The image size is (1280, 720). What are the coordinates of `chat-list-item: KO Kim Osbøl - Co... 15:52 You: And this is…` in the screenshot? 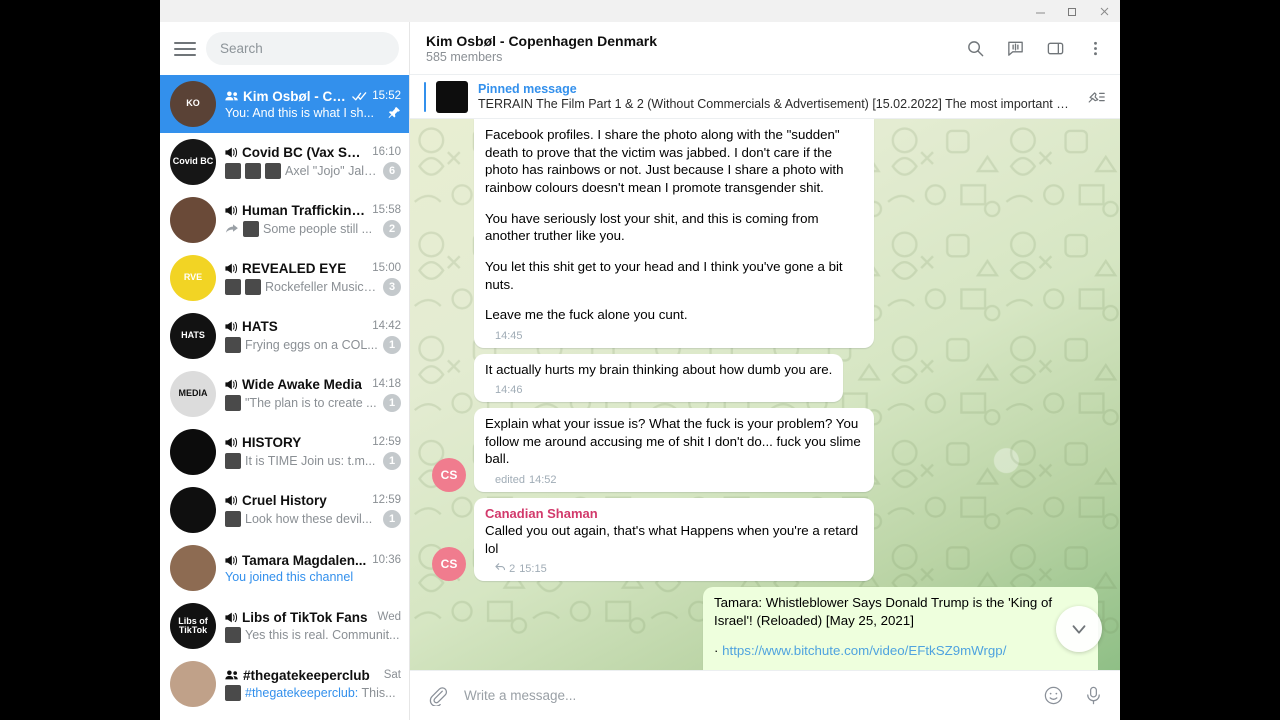 It's located at (284, 104).